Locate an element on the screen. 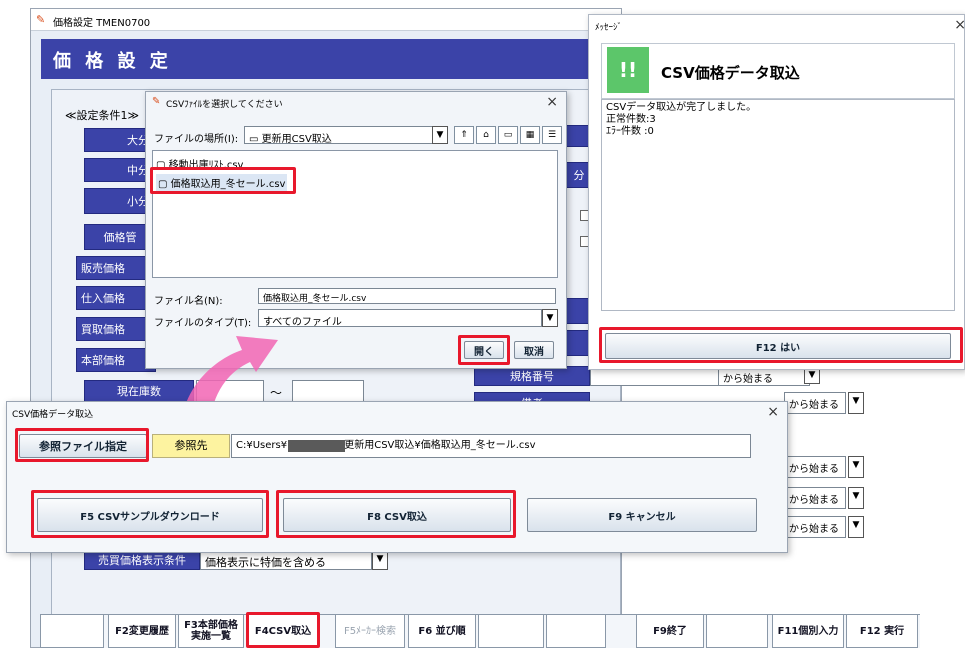 This screenshot has height=648, width=965. highlight-open is located at coordinates (484, 350).